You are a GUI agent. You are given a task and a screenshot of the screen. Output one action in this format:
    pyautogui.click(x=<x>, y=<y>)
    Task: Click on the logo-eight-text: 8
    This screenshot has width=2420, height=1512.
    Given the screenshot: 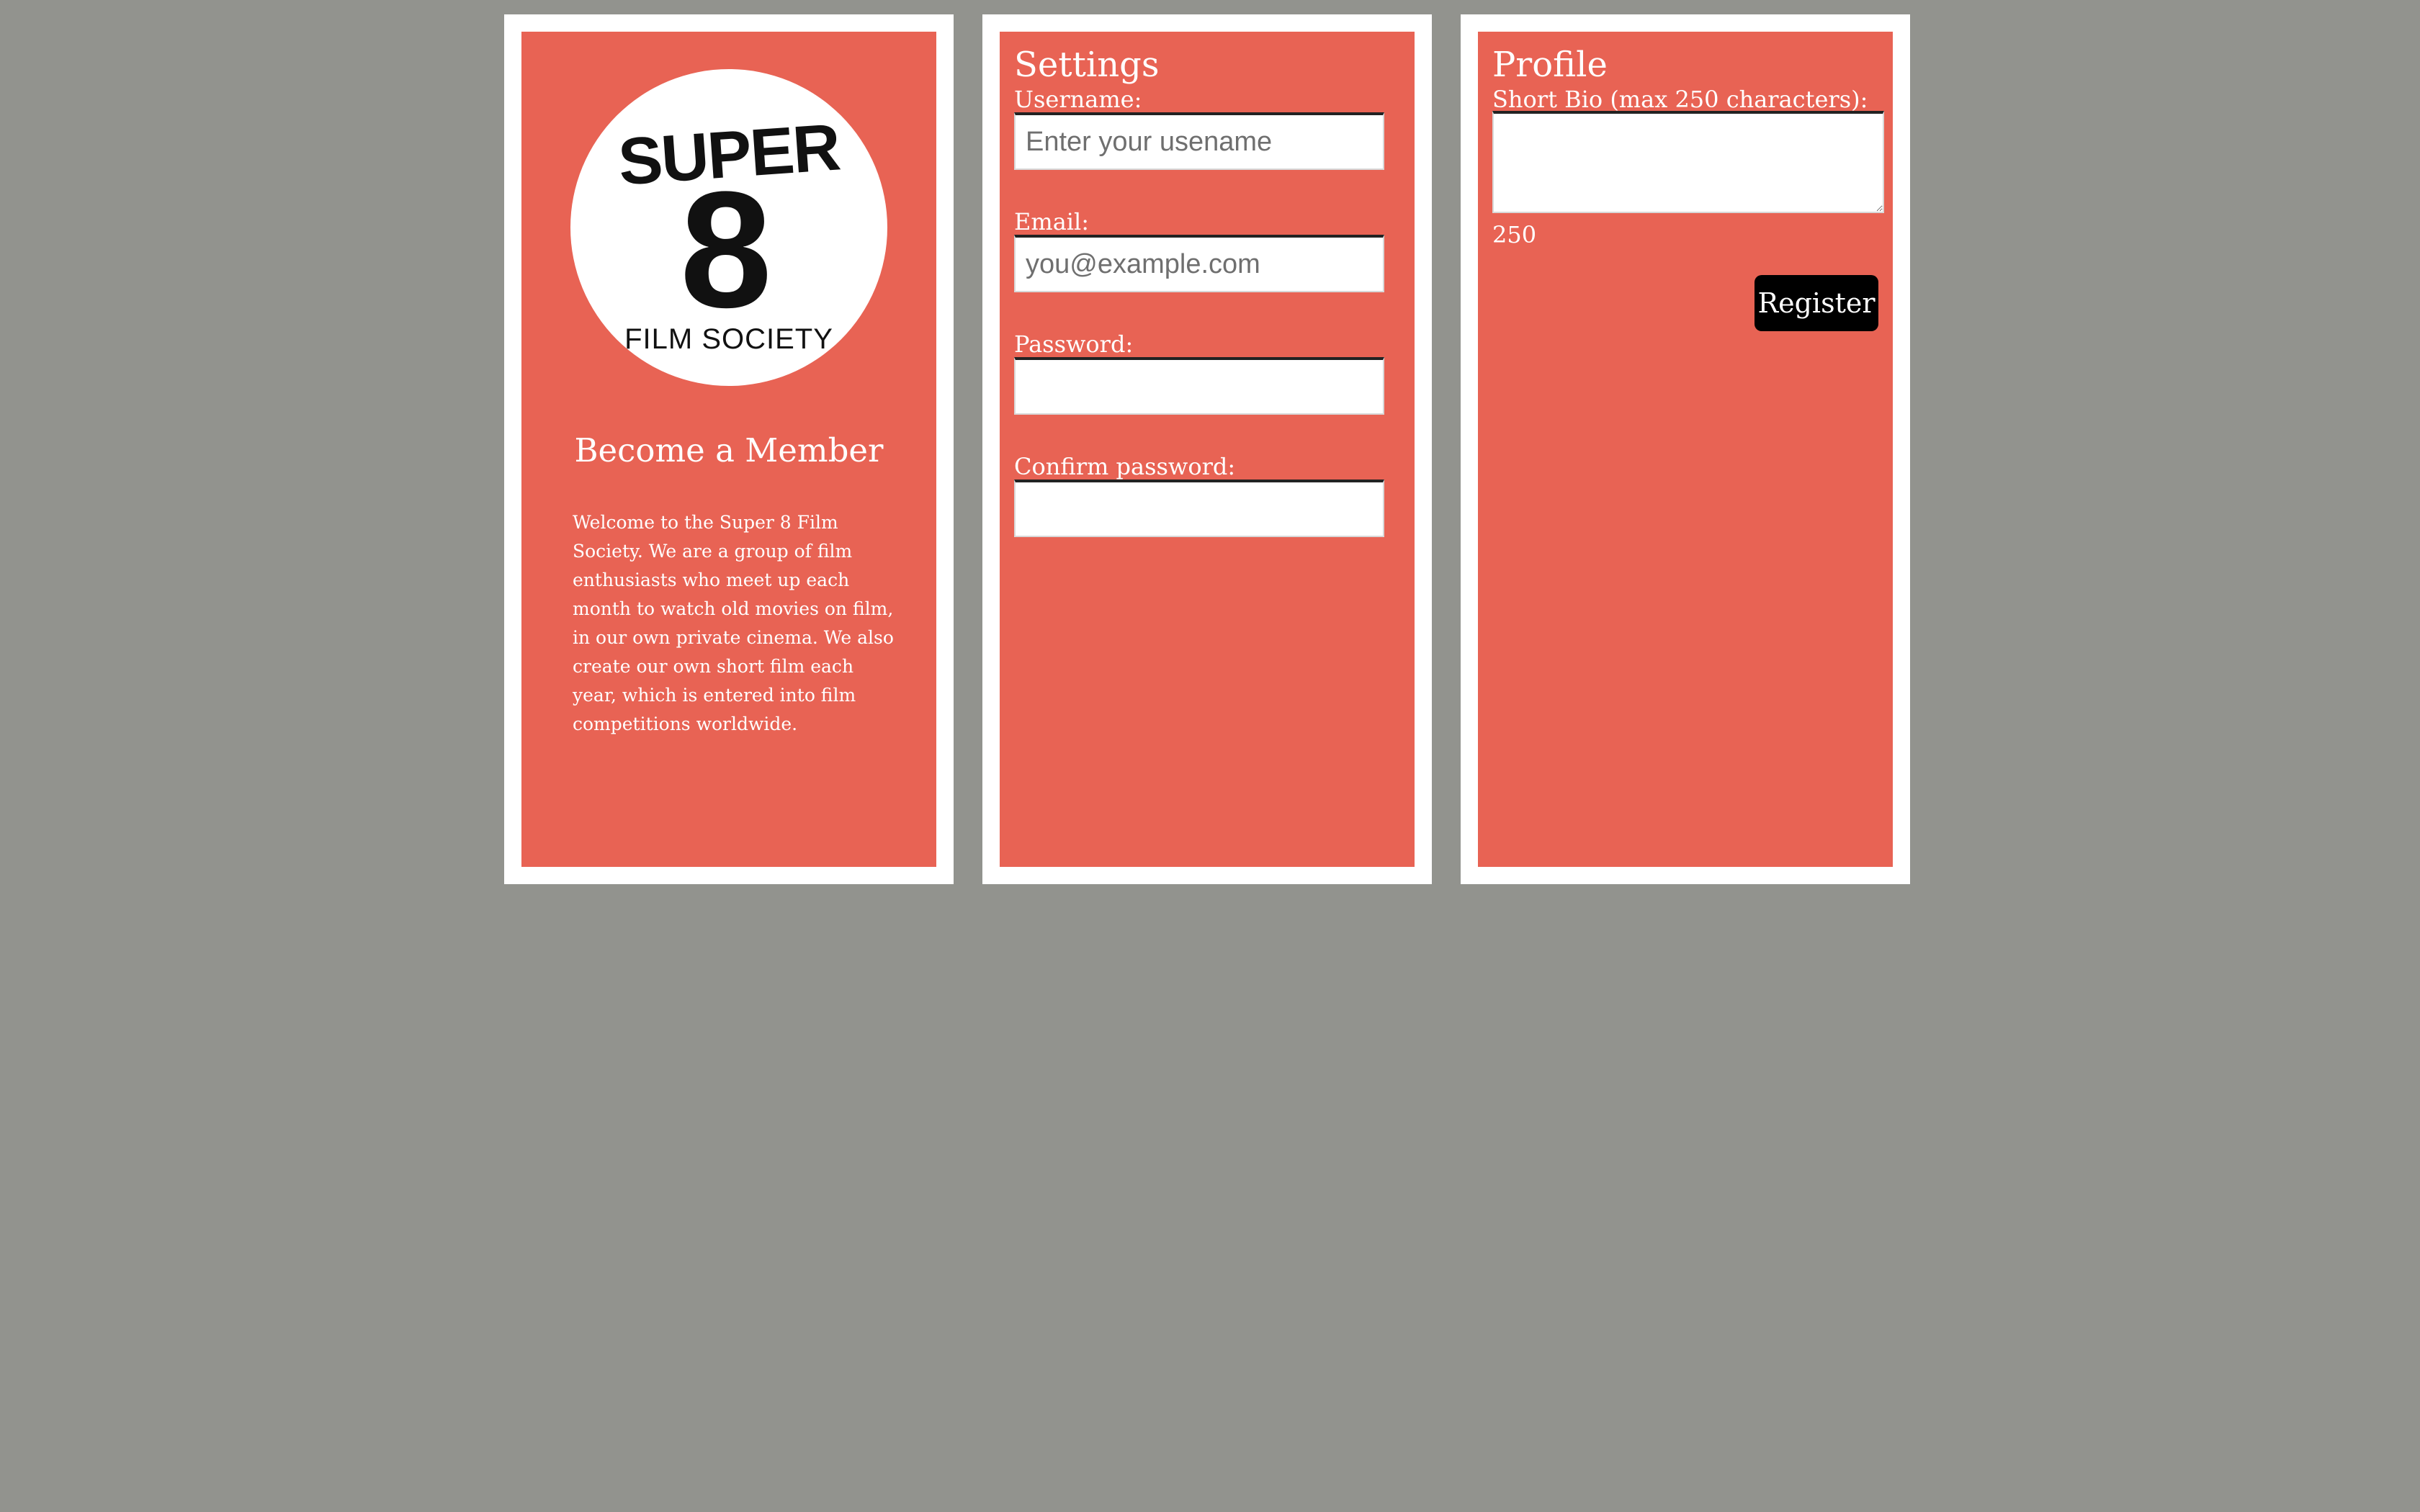 What is the action you would take?
    pyautogui.click(x=726, y=249)
    